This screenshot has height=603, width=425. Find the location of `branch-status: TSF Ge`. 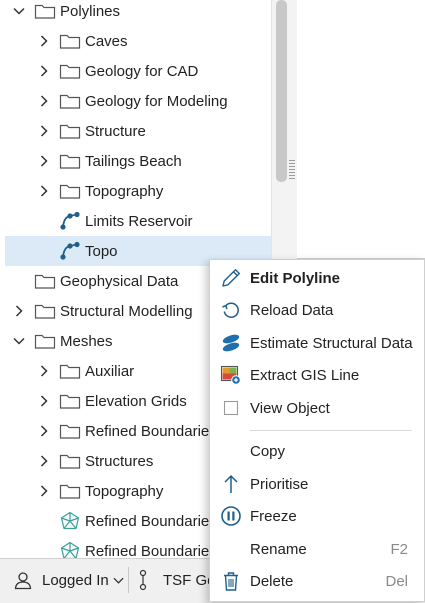

branch-status: TSF Ge is located at coordinates (176, 580).